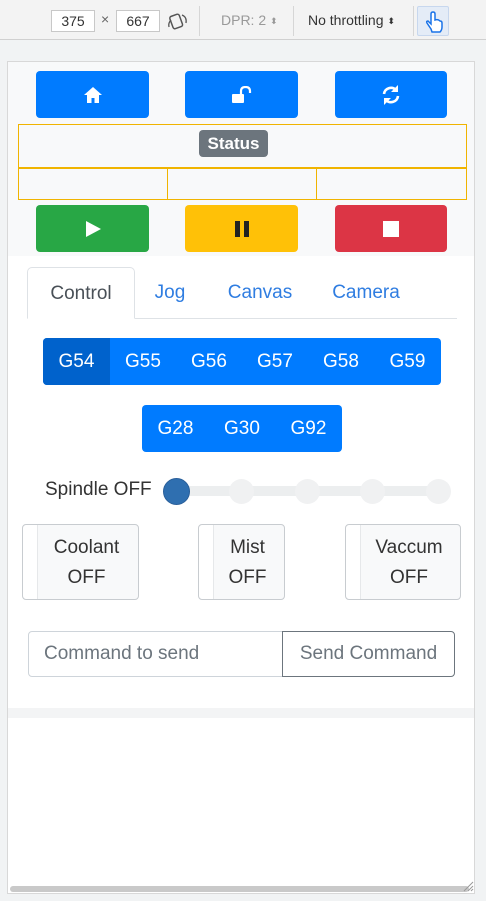 Image resolution: width=486 pixels, height=901 pixels. What do you see at coordinates (308, 428) in the screenshot?
I see `g92-button: G92` at bounding box center [308, 428].